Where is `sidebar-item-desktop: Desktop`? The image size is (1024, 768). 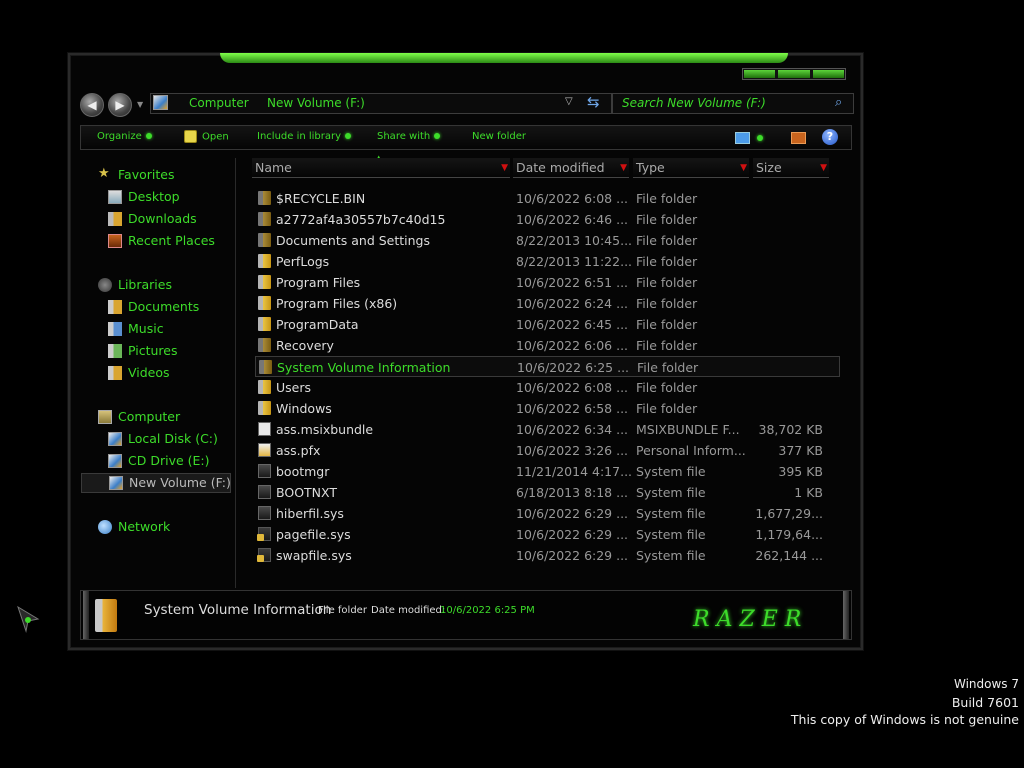 sidebar-item-desktop: Desktop is located at coordinates (155, 197).